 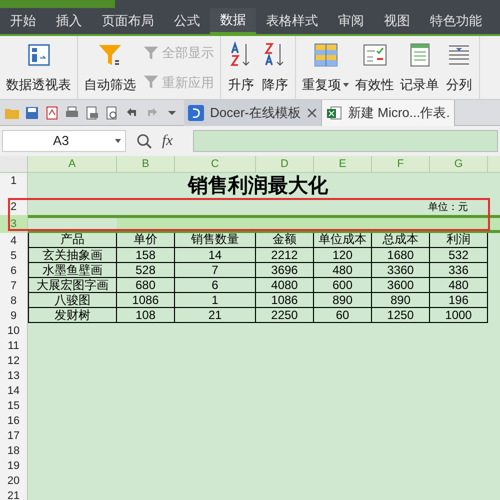 I want to click on table-cell: 21, so click(x=215, y=315).